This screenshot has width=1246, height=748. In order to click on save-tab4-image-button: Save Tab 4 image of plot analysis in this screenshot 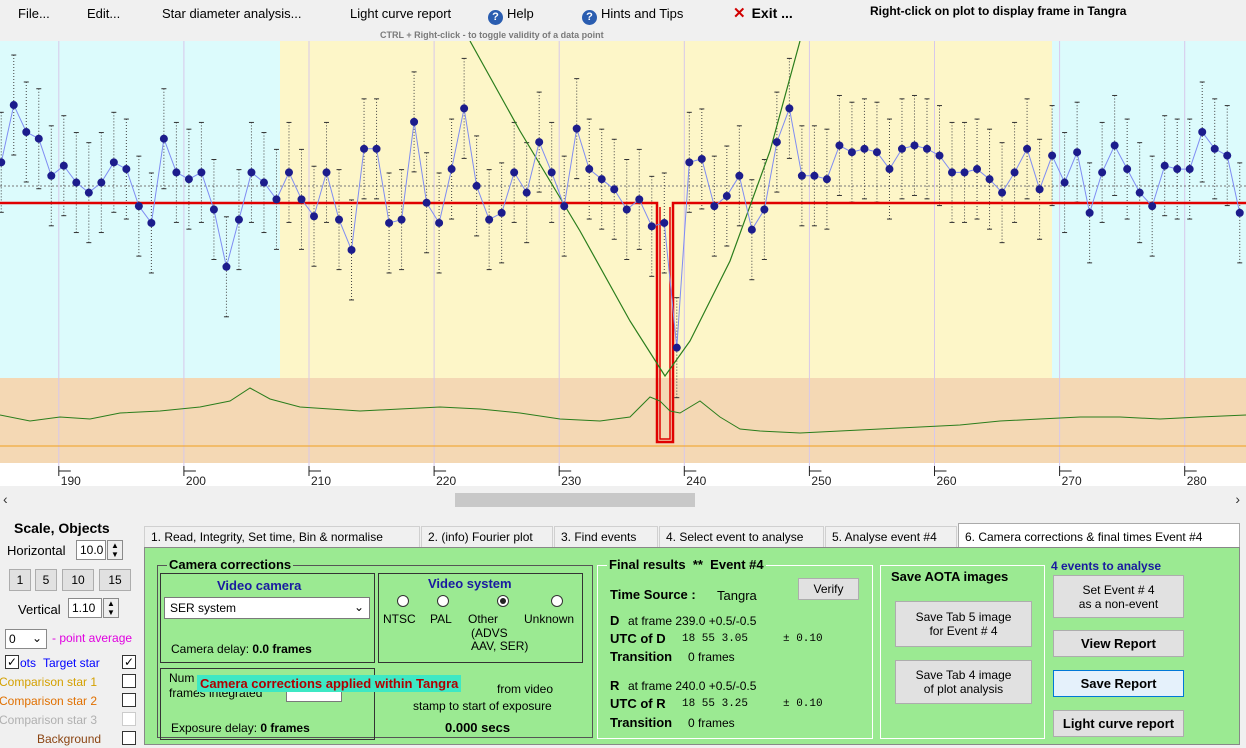, I will do `click(963, 682)`.